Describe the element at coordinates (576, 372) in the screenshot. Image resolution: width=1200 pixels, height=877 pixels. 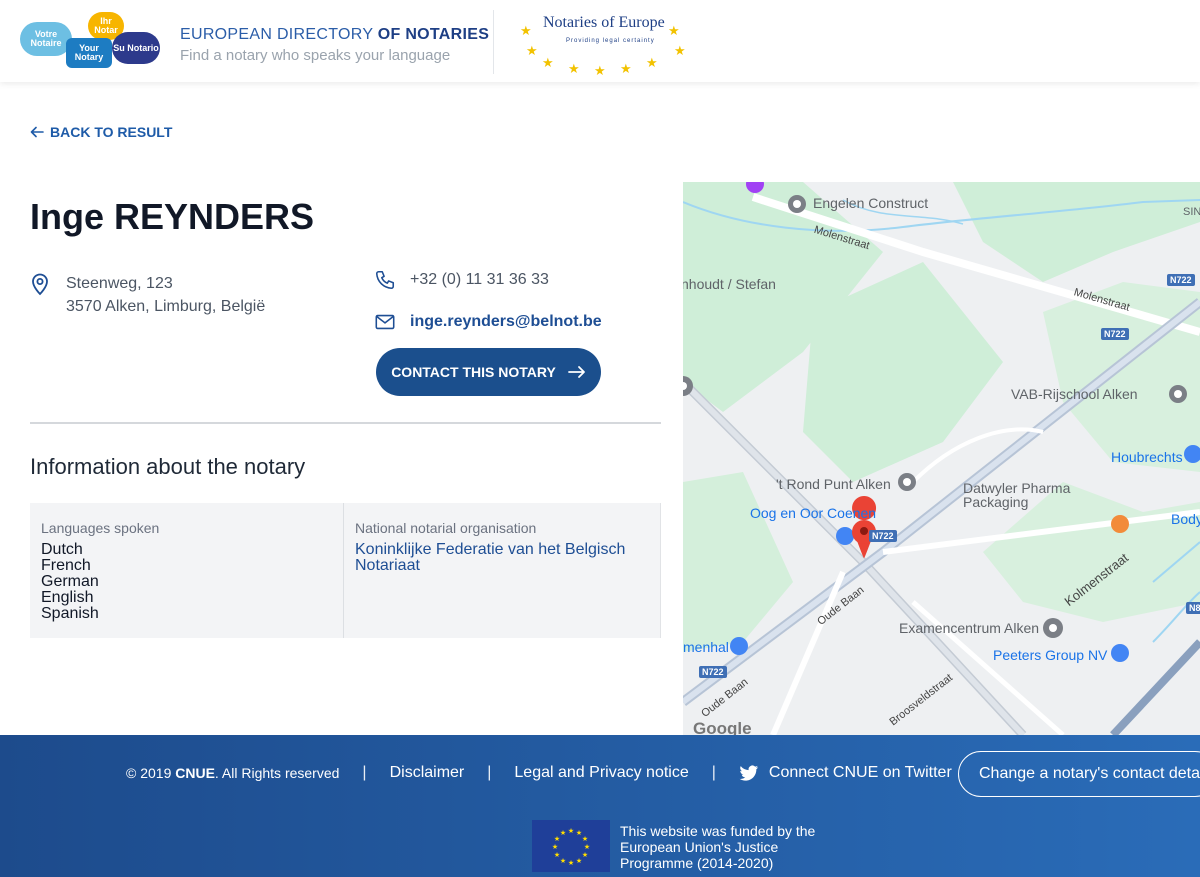
I see `arrow-right-icon` at that location.